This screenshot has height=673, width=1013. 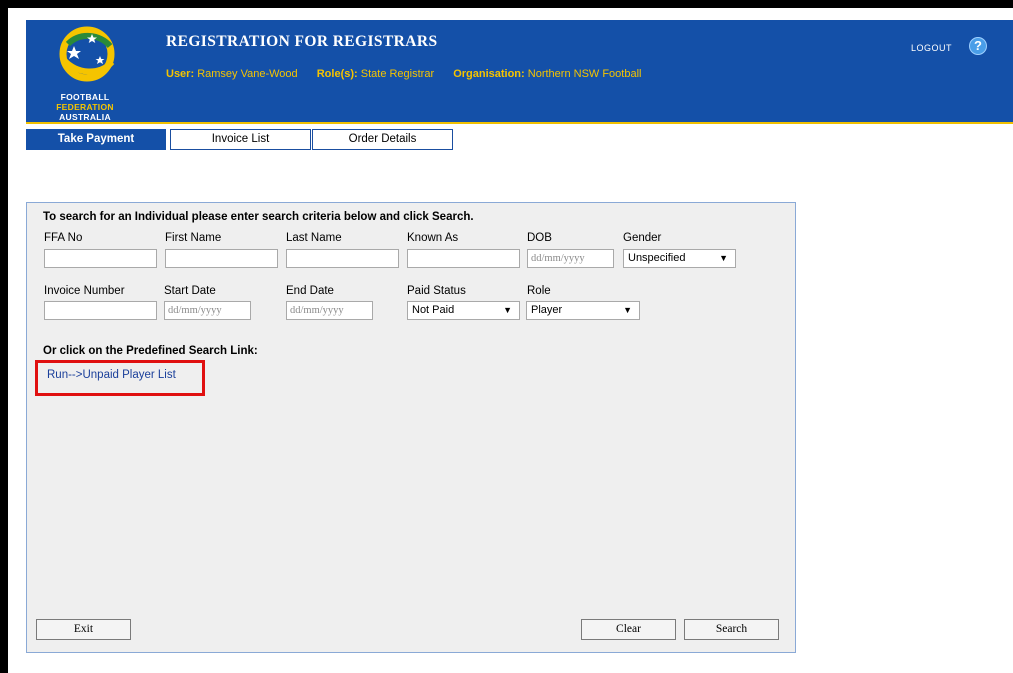 What do you see at coordinates (329, 310) in the screenshot?
I see `end-date-input: dd/mm/yyyy` at bounding box center [329, 310].